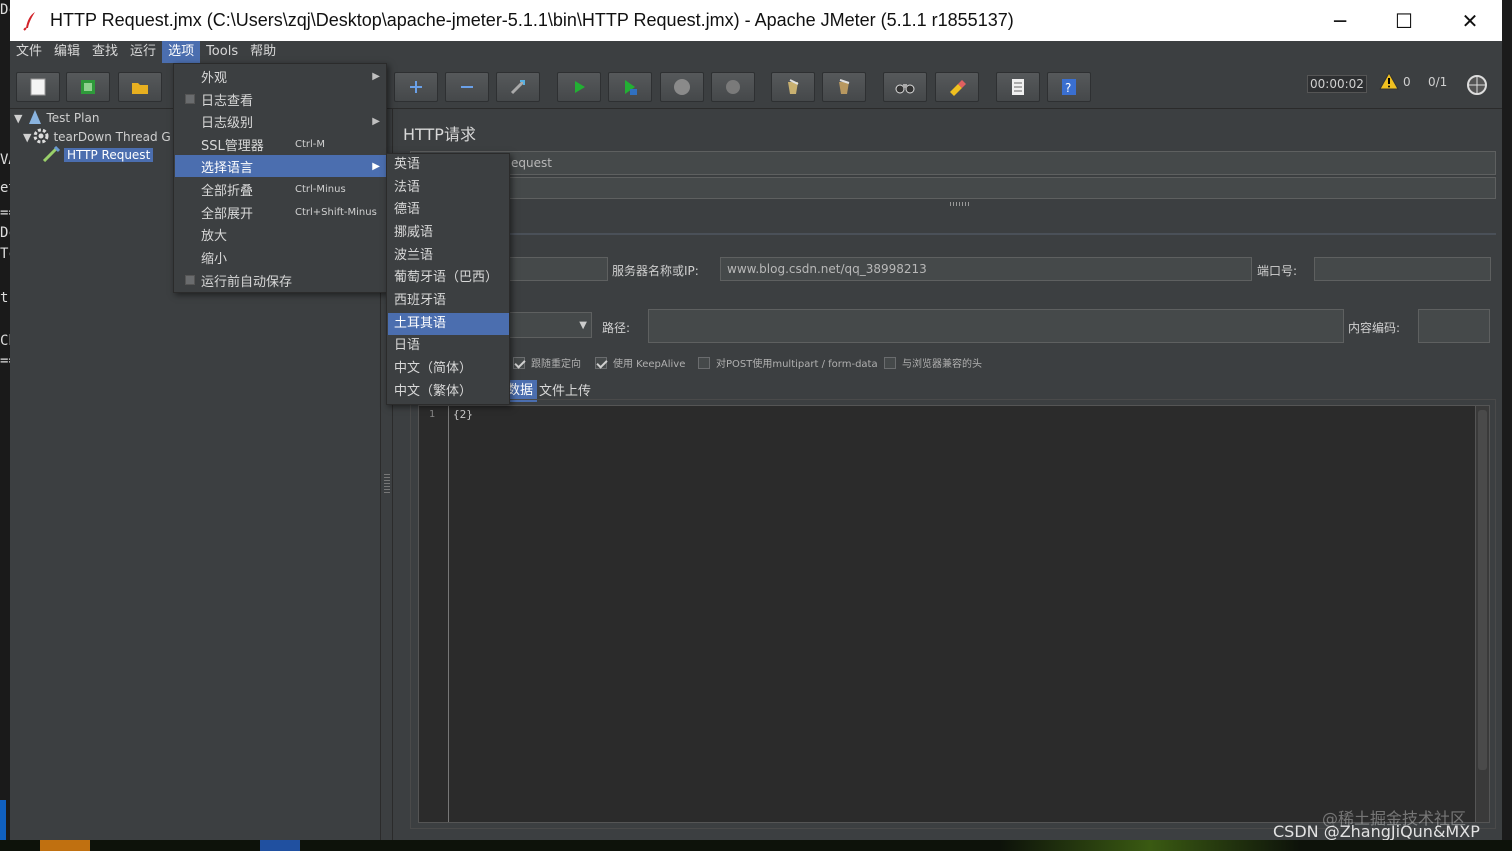  What do you see at coordinates (222, 52) in the screenshot?
I see `menu-tools: Tools` at bounding box center [222, 52].